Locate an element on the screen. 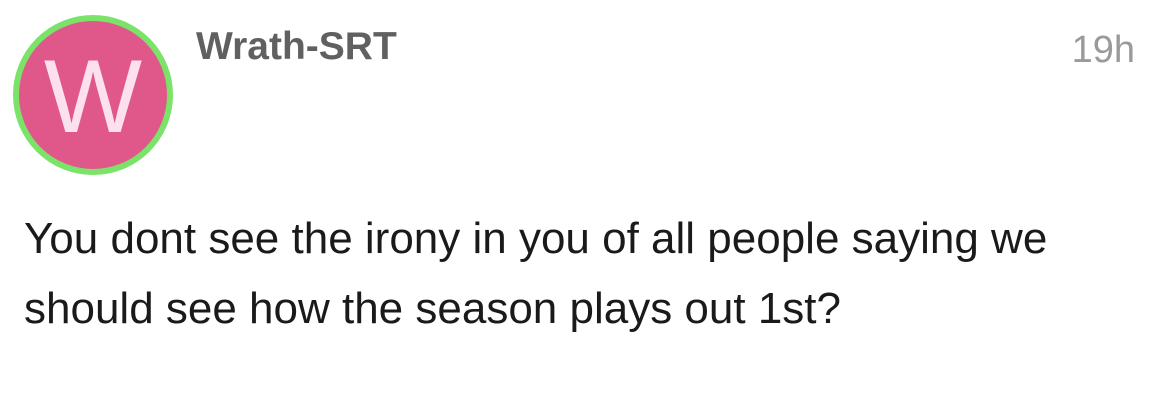 The height and width of the screenshot is (400, 1169). avatar-initial: W is located at coordinates (93, 97).